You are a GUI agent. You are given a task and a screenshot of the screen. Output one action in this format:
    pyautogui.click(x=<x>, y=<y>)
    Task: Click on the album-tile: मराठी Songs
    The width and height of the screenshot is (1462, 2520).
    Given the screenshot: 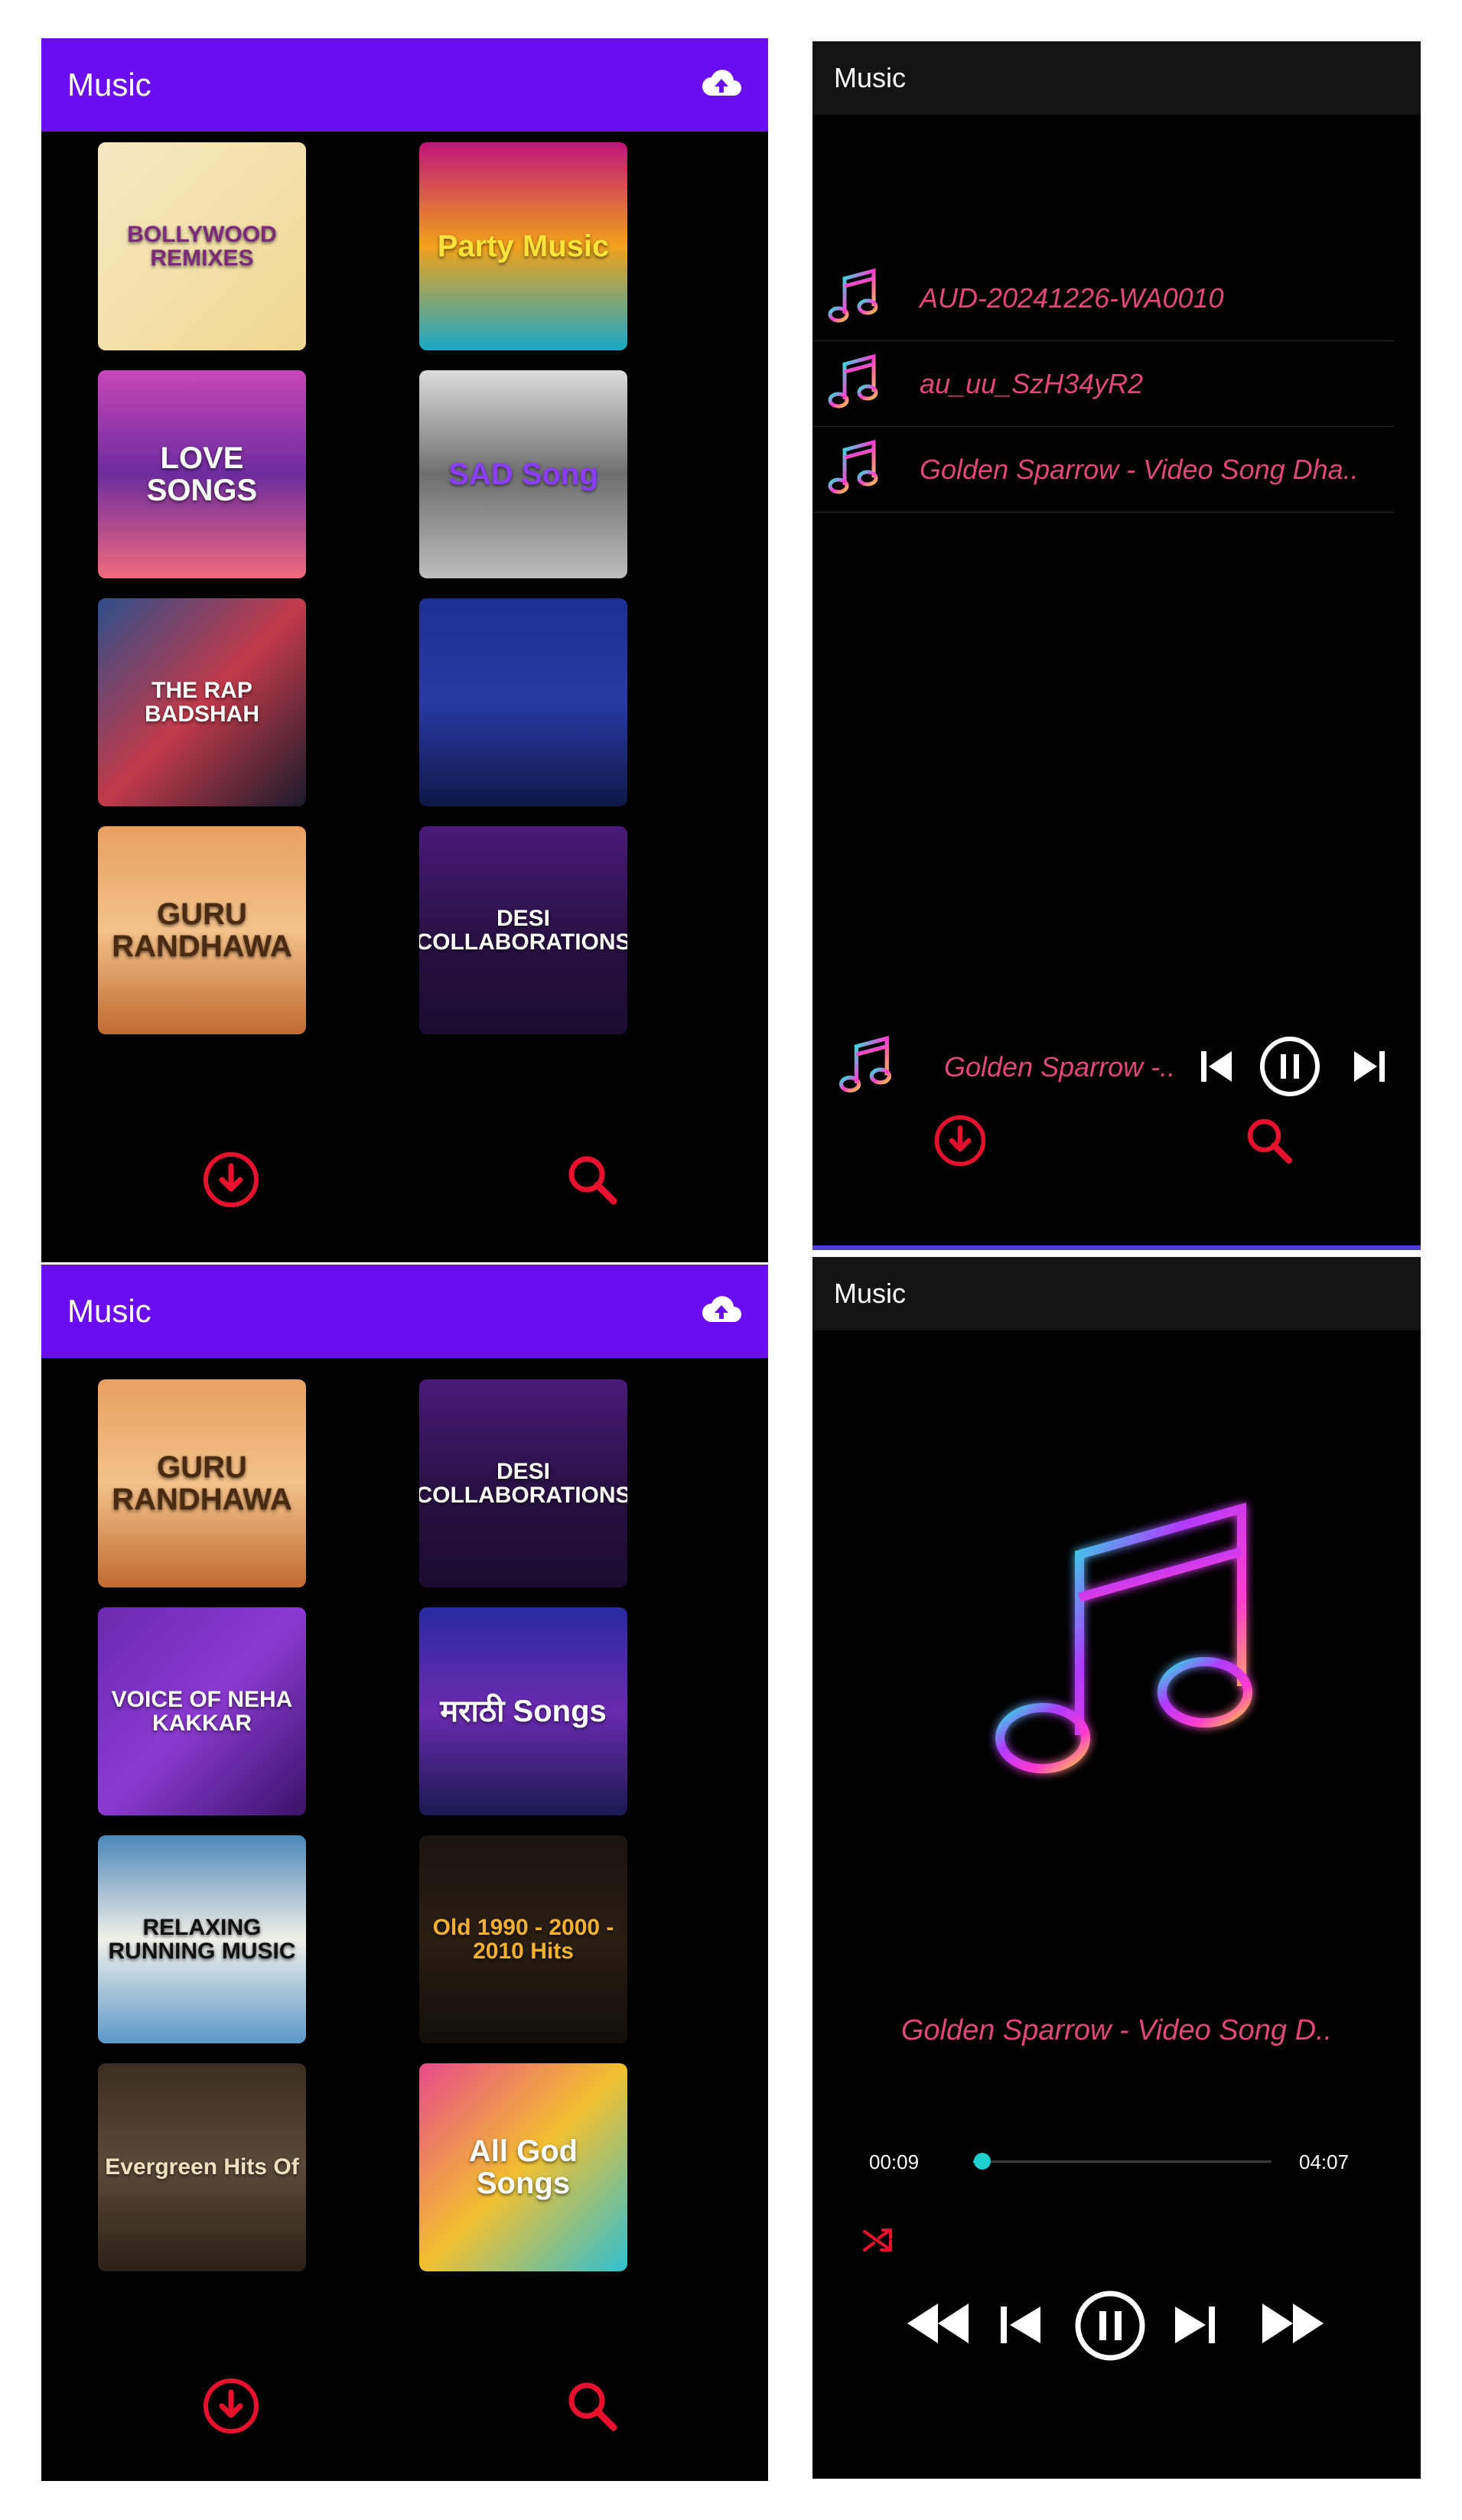 What is the action you would take?
    pyautogui.click(x=523, y=1711)
    